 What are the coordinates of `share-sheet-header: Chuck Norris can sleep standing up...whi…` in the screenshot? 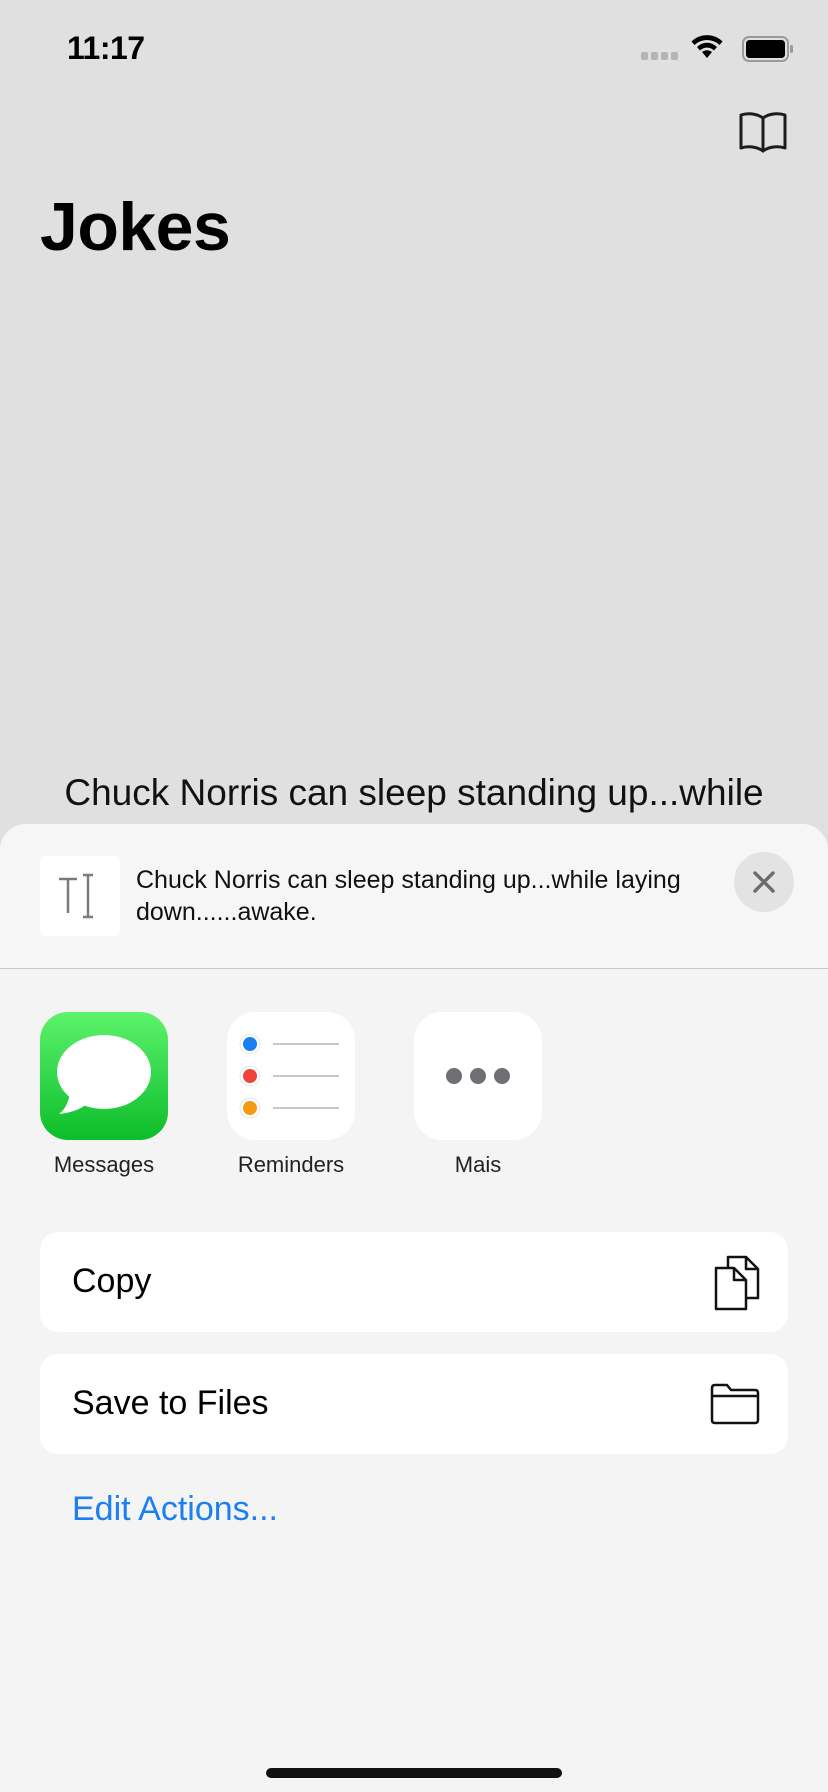 It's located at (414, 896).